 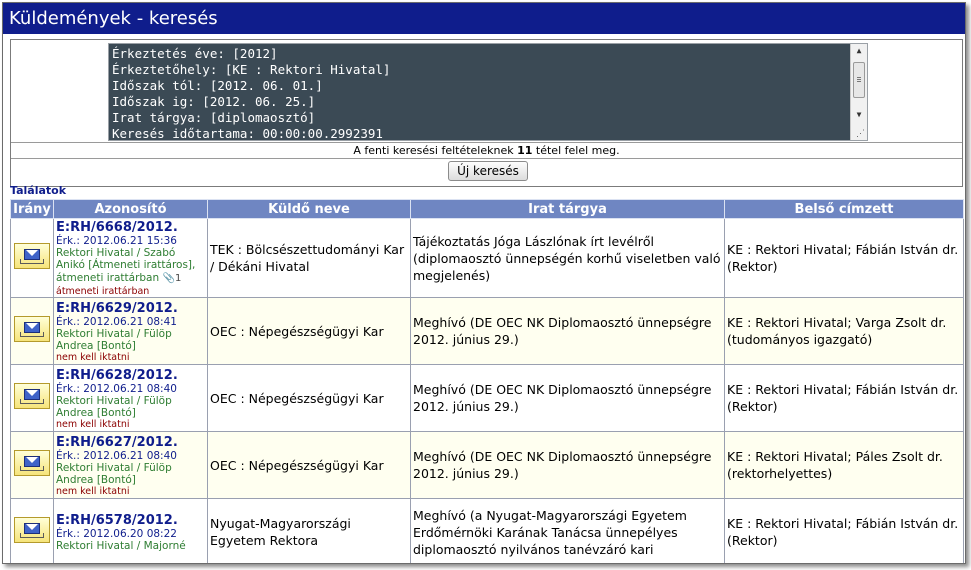 I want to click on handler-text: Rektori Hivatal / Majorné, so click(x=121, y=546).